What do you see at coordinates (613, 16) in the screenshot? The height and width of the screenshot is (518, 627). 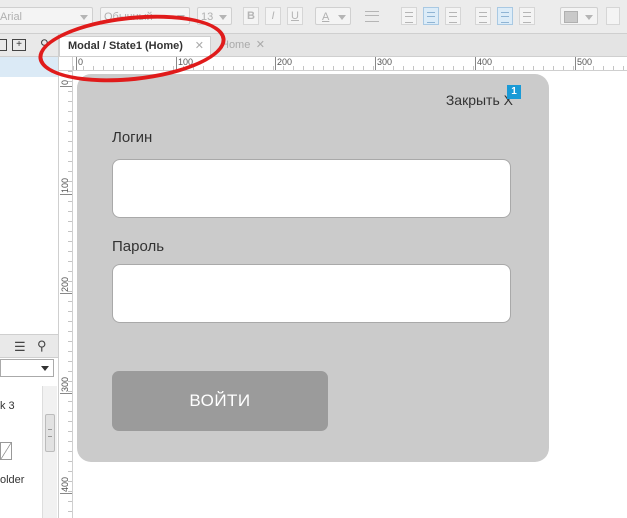 I see `border-button` at bounding box center [613, 16].